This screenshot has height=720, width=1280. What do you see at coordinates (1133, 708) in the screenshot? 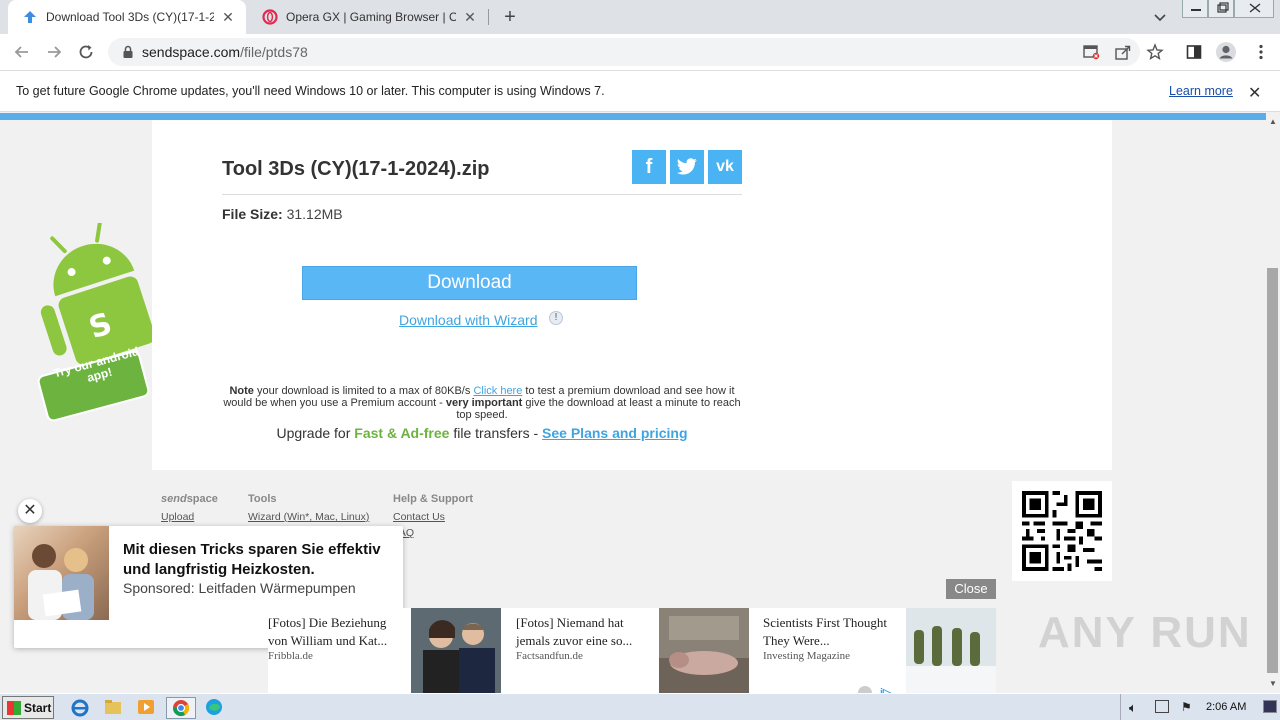
I see `volume-icon: 🔈︎` at bounding box center [1133, 708].